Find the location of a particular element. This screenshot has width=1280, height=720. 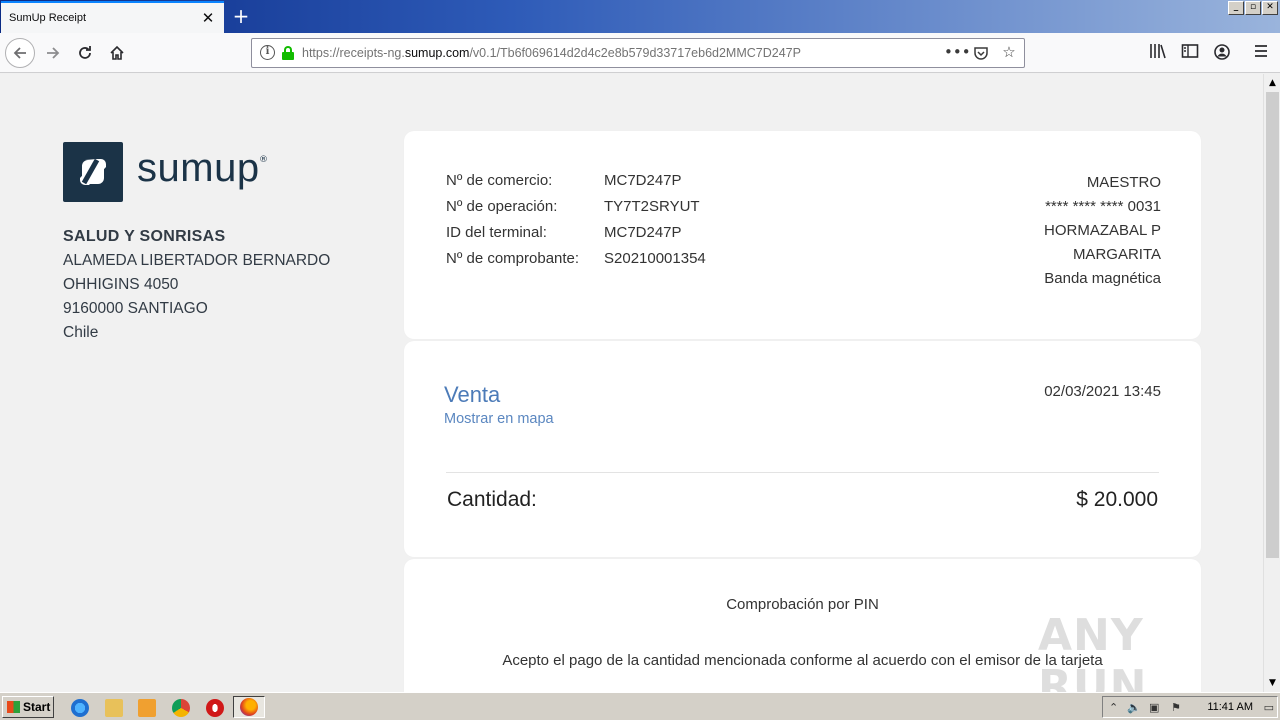

anyrun-watermark: ANY RUN is located at coordinates (1093, 651).